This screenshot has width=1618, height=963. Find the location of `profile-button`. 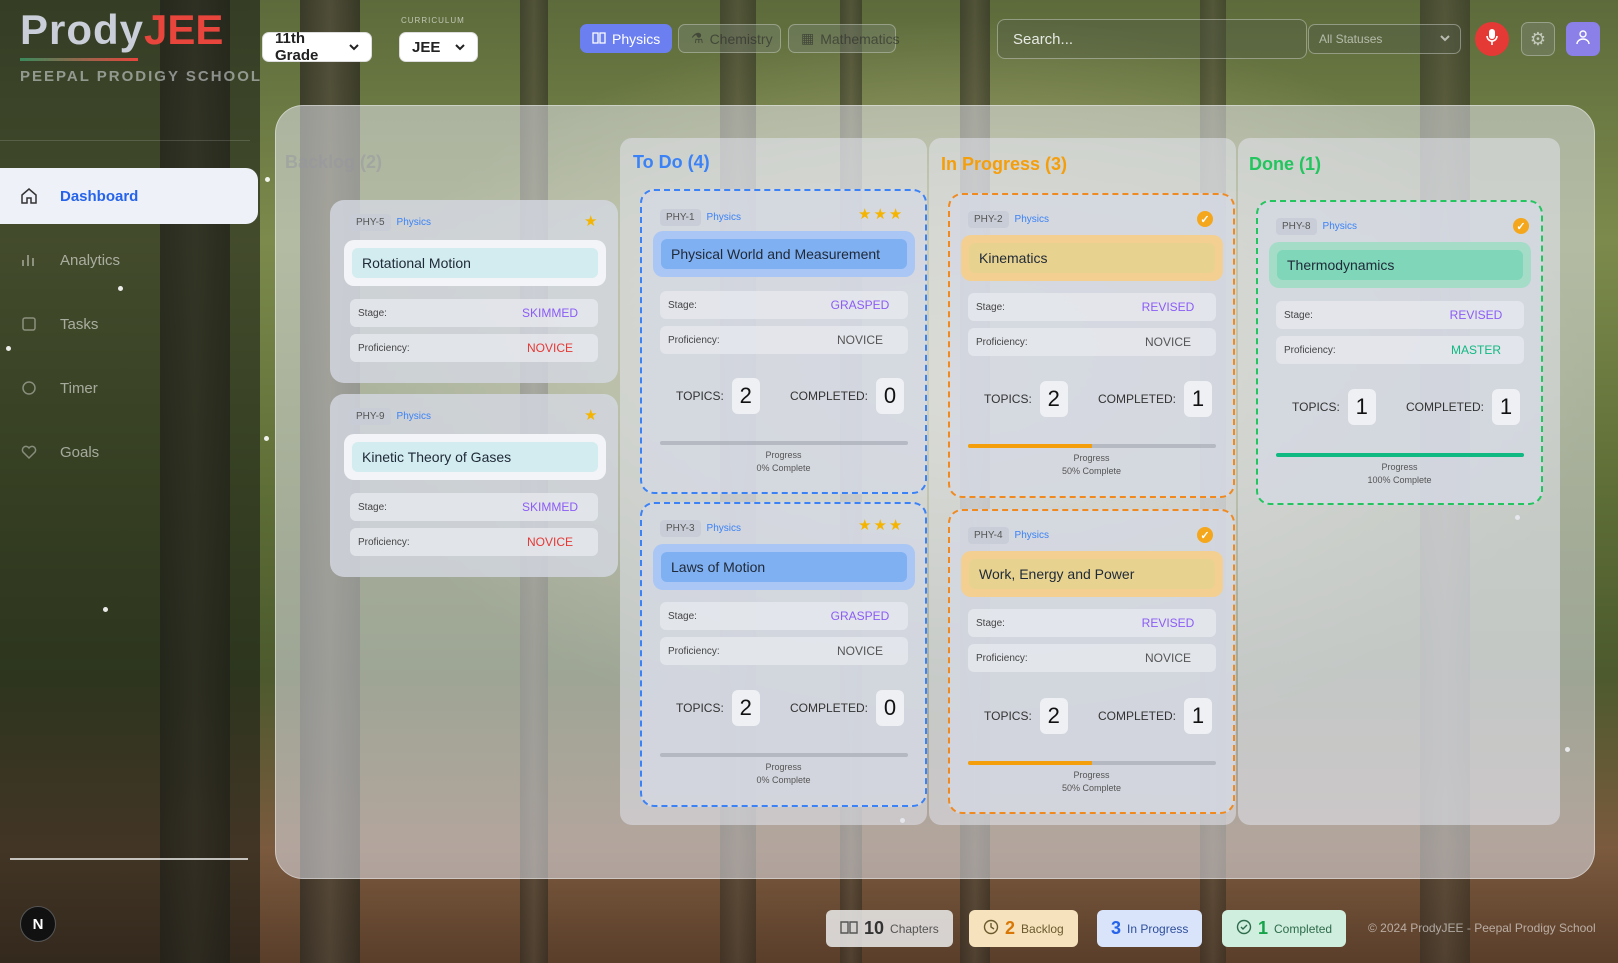

profile-button is located at coordinates (1583, 39).